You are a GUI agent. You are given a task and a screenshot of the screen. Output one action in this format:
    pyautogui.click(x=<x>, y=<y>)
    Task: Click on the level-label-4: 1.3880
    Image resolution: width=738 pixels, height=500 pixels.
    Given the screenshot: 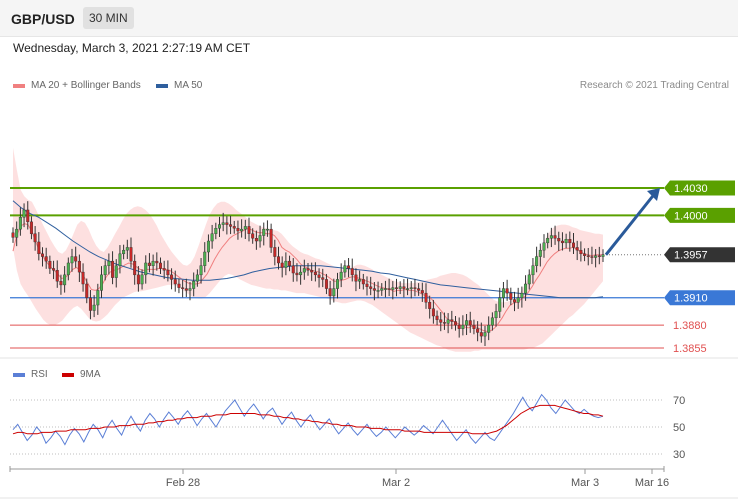 What is the action you would take?
    pyautogui.click(x=690, y=326)
    